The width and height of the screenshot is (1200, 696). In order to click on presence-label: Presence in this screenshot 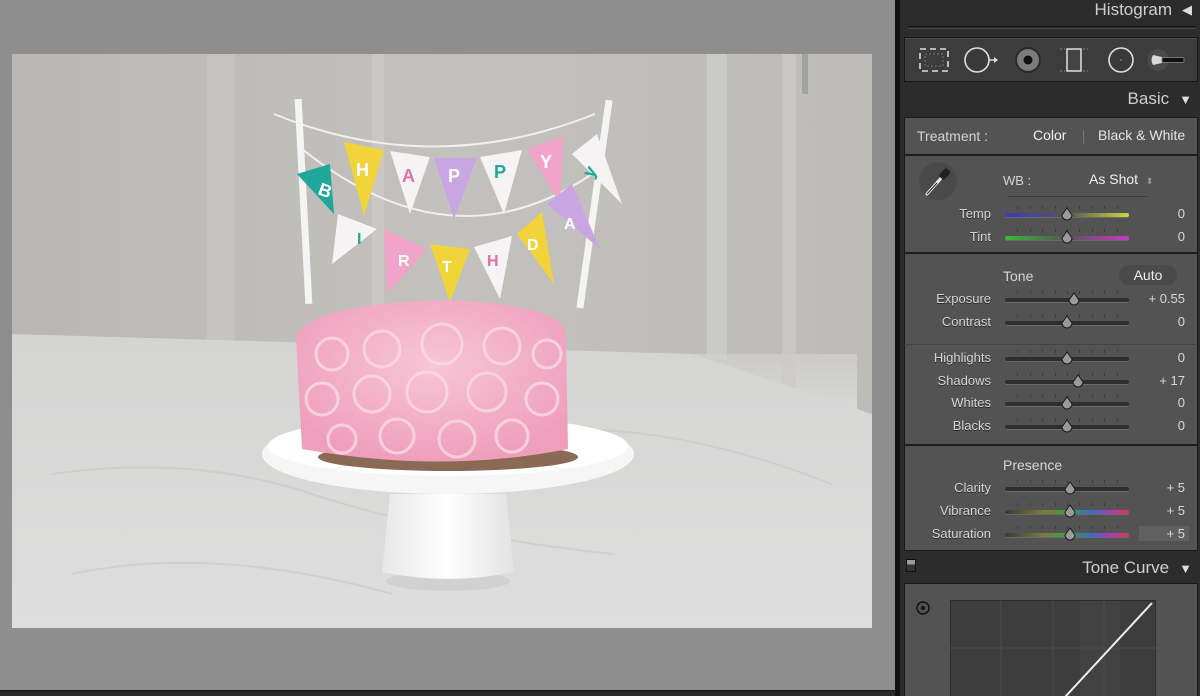, I will do `click(1033, 465)`.